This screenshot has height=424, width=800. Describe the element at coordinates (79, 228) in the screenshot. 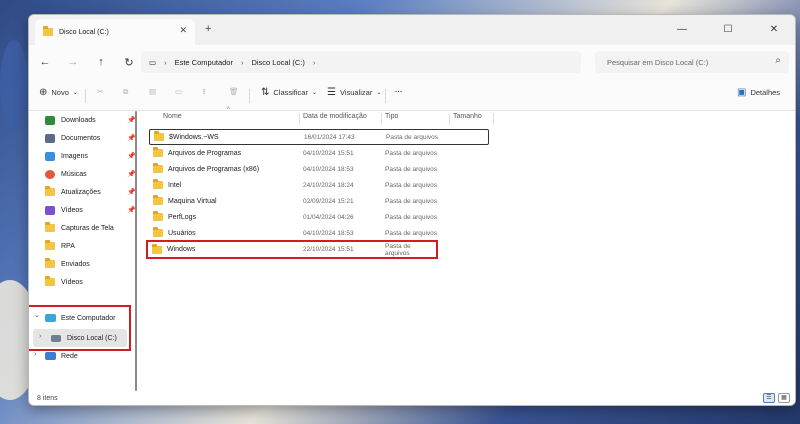

I see `sidebar-item-capturas-de-tela: Capturas de Tela` at that location.